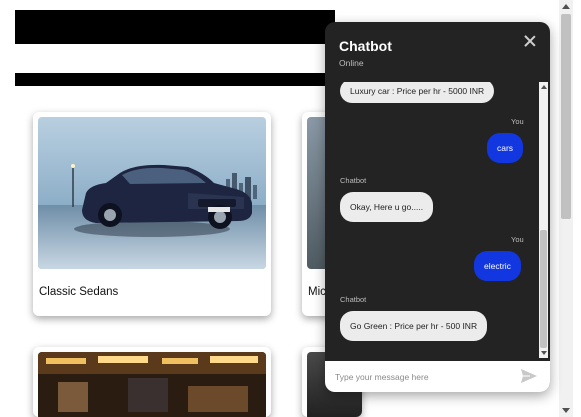 The height and width of the screenshot is (417, 581). What do you see at coordinates (505, 148) in the screenshot?
I see `user-message: cars` at bounding box center [505, 148].